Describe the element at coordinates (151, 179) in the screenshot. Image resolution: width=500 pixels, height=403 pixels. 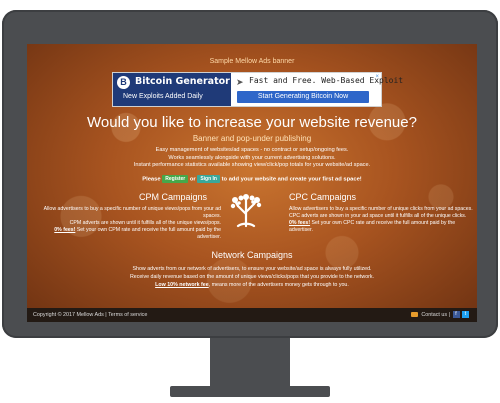
I see `signup-prefix: Please` at that location.